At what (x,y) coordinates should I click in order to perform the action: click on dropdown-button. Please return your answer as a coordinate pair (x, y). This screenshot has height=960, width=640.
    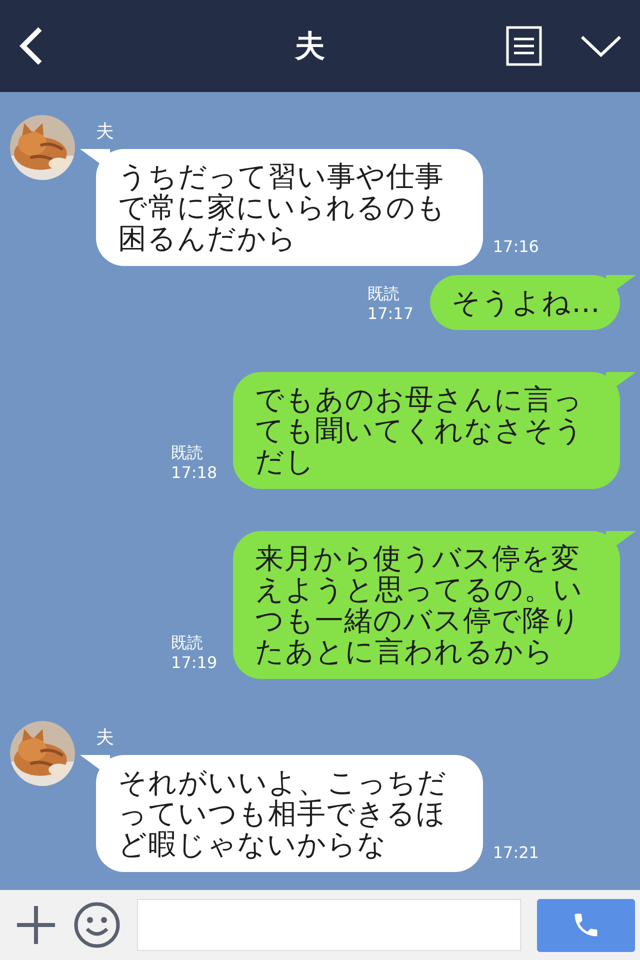
    Looking at the image, I should click on (601, 46).